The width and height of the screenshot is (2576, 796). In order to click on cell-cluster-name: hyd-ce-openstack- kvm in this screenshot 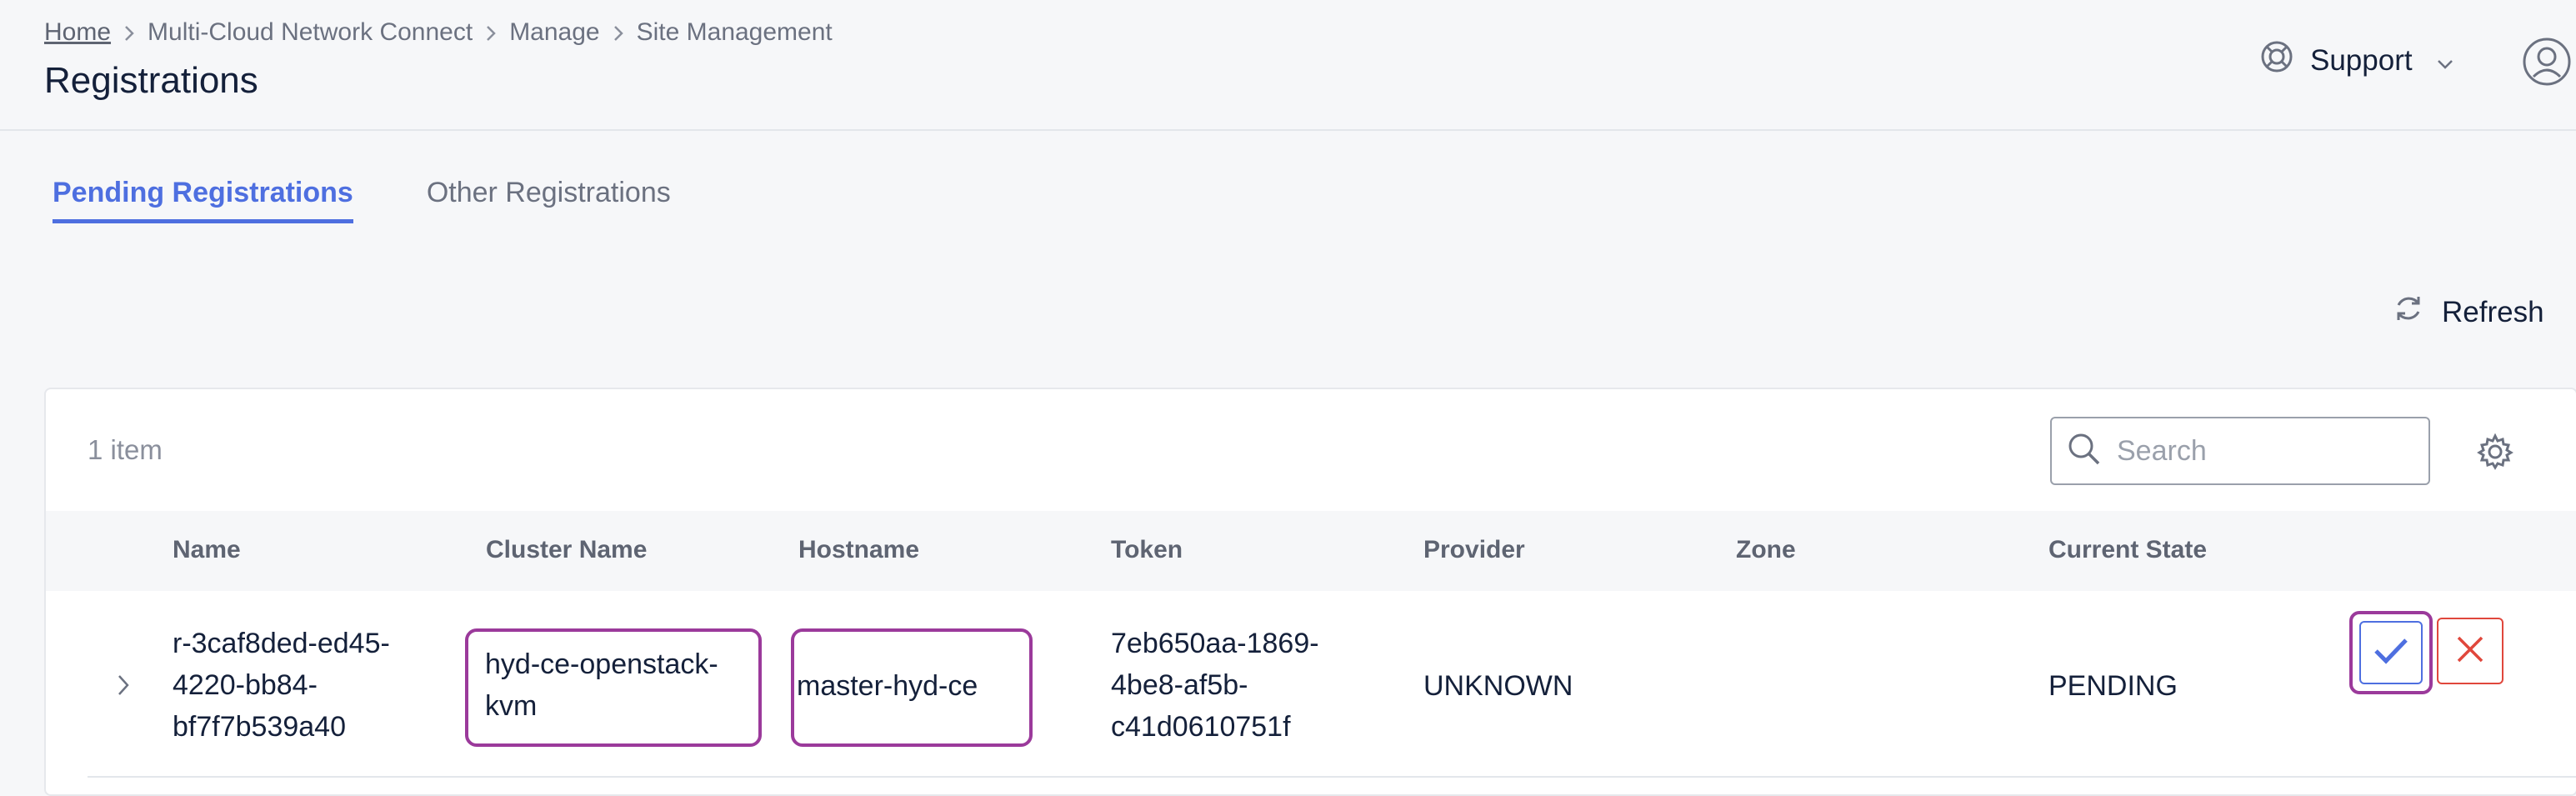, I will do `click(602, 685)`.